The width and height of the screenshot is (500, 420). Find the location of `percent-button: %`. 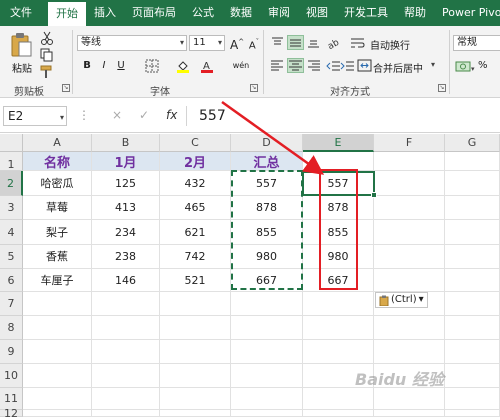

percent-button: % is located at coordinates (483, 65).